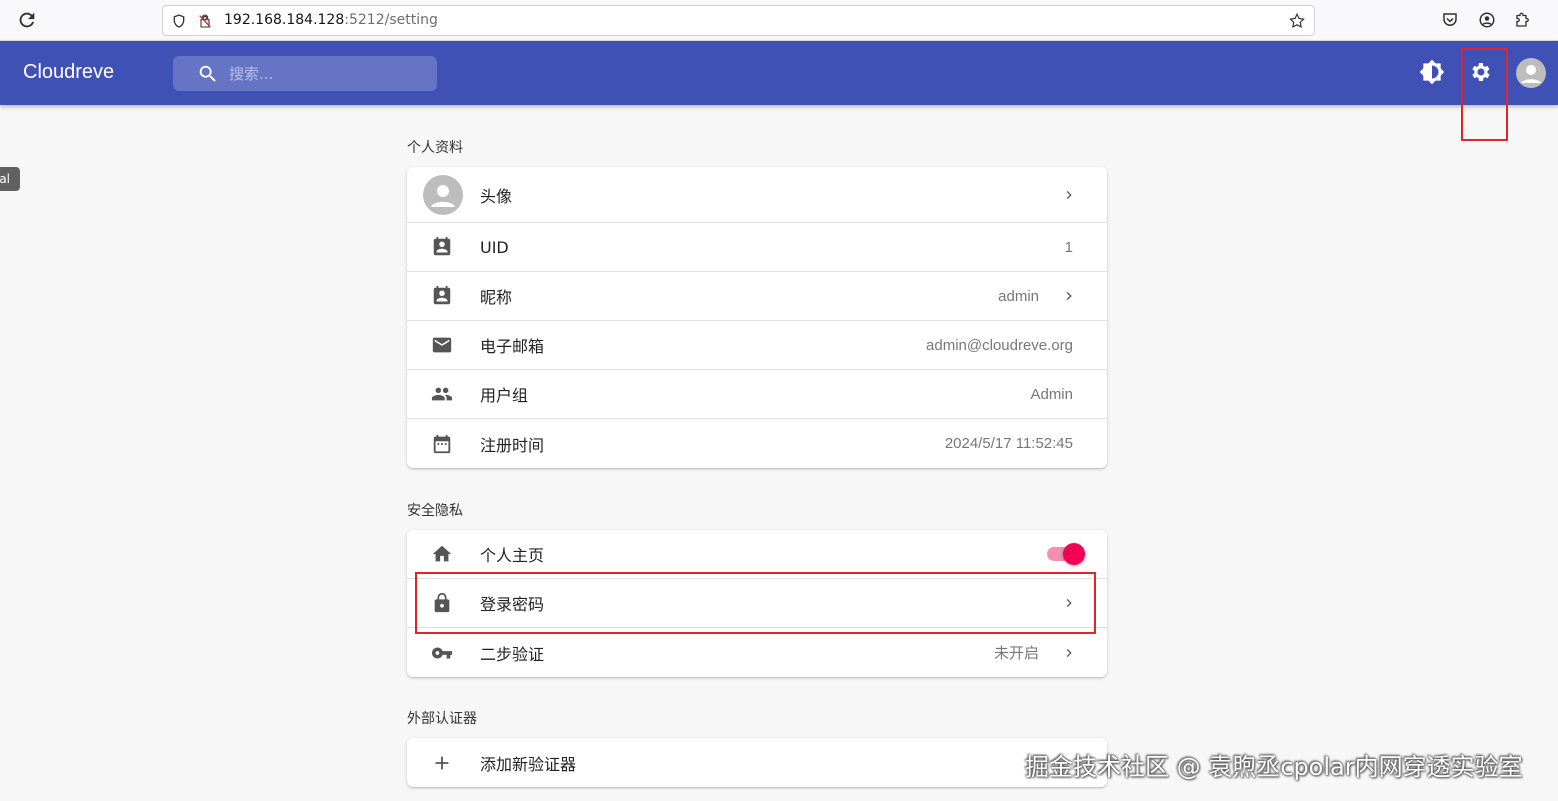 The width and height of the screenshot is (1558, 801). Describe the element at coordinates (512, 654) in the screenshot. I see `row-label: 二步验证` at that location.